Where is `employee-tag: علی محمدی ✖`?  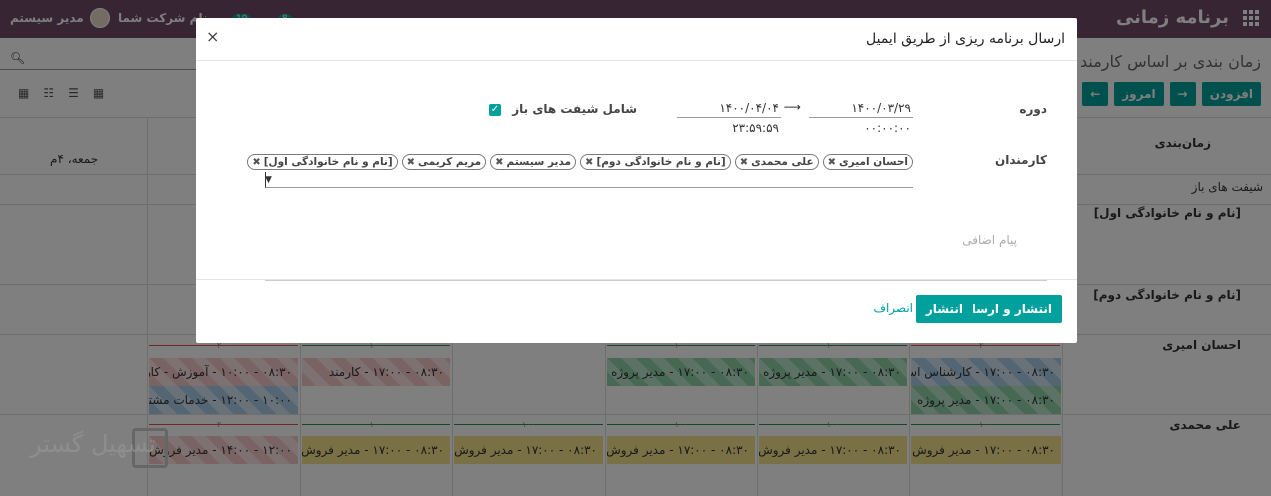 employee-tag: علی محمدی ✖ is located at coordinates (776, 162).